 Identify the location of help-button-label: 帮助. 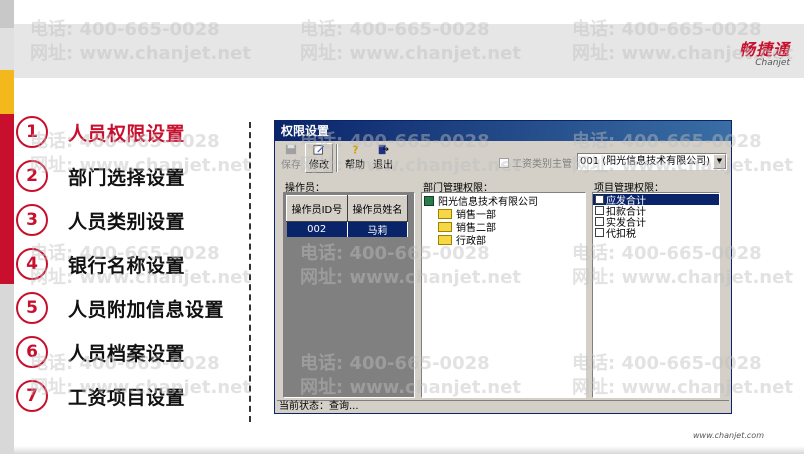
(355, 165).